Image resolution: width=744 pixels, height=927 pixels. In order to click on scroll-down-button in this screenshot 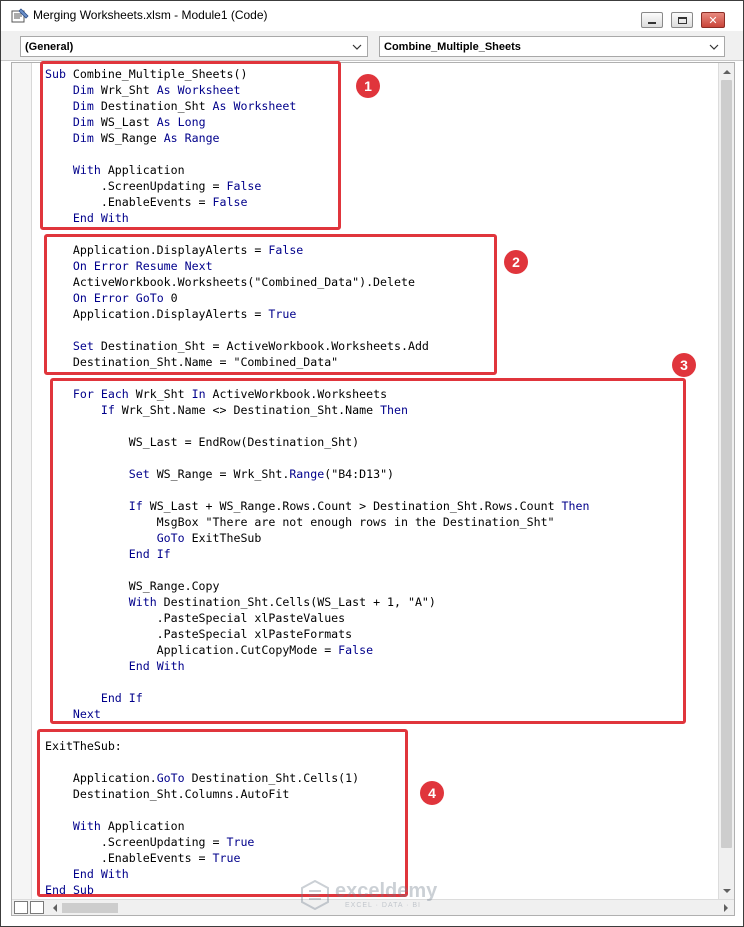, I will do `click(727, 891)`.